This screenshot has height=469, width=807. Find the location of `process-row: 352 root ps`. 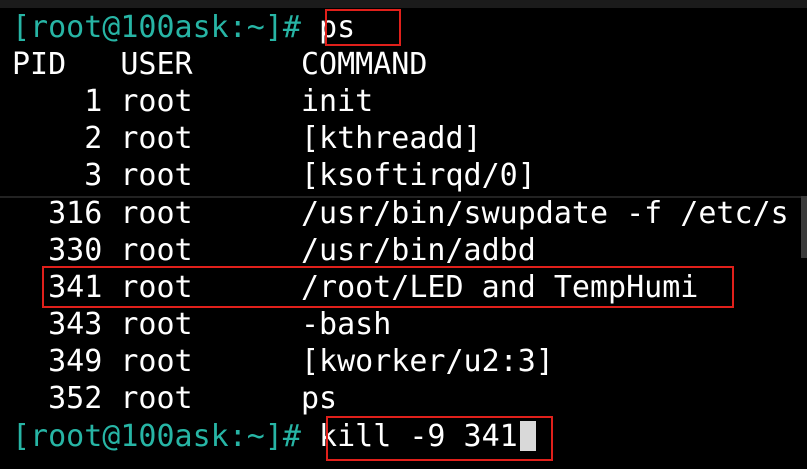

process-row: 352 root ps is located at coordinates (175, 398).